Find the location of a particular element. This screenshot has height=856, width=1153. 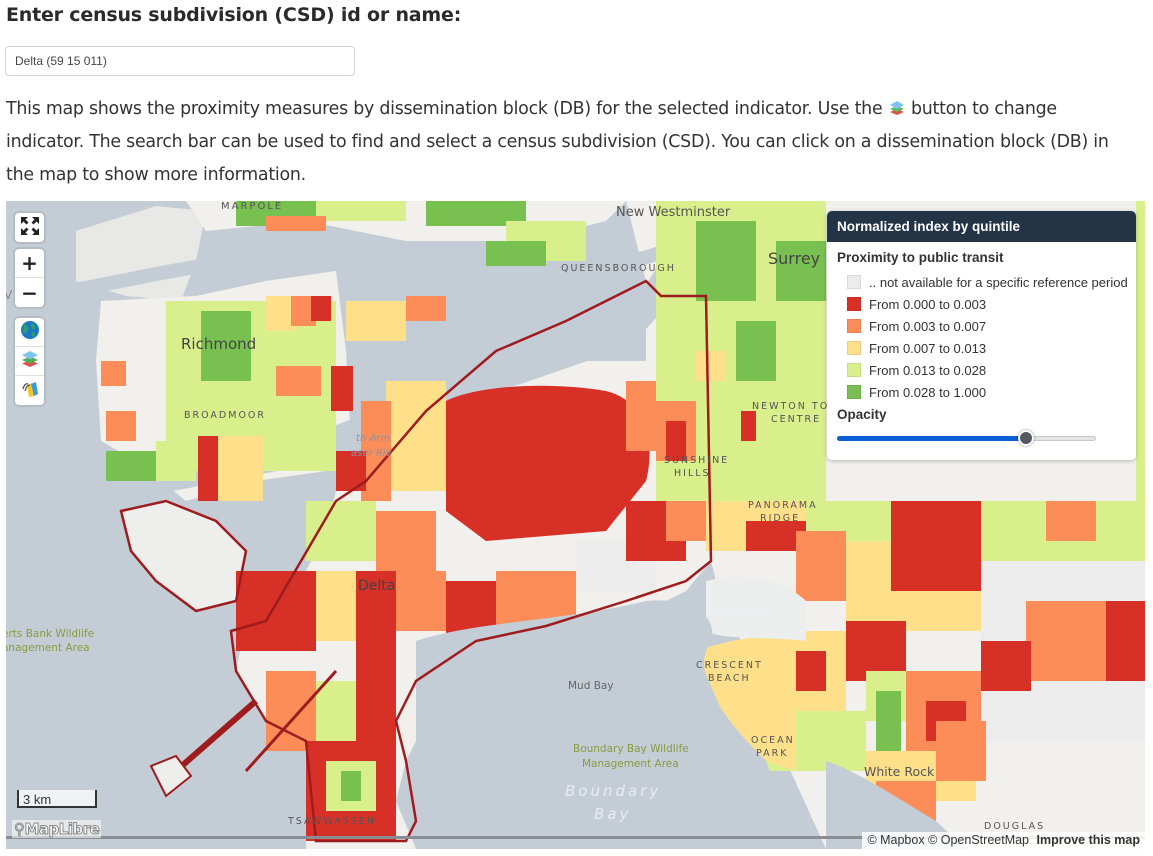

label-ocean-park-2: PARK is located at coordinates (772, 753).